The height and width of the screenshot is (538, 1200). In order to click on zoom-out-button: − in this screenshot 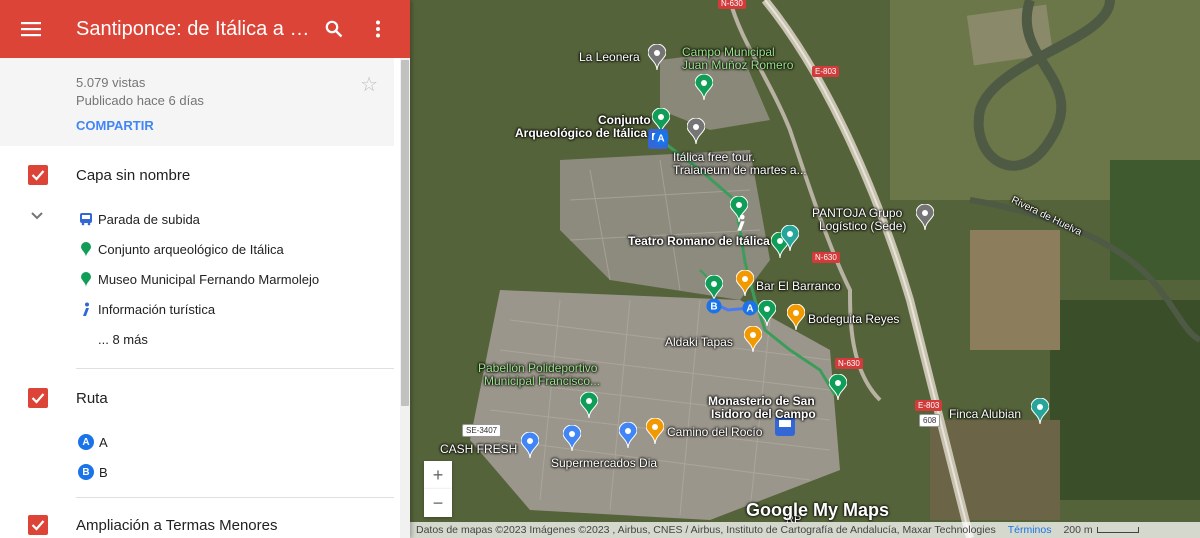, I will do `click(438, 503)`.